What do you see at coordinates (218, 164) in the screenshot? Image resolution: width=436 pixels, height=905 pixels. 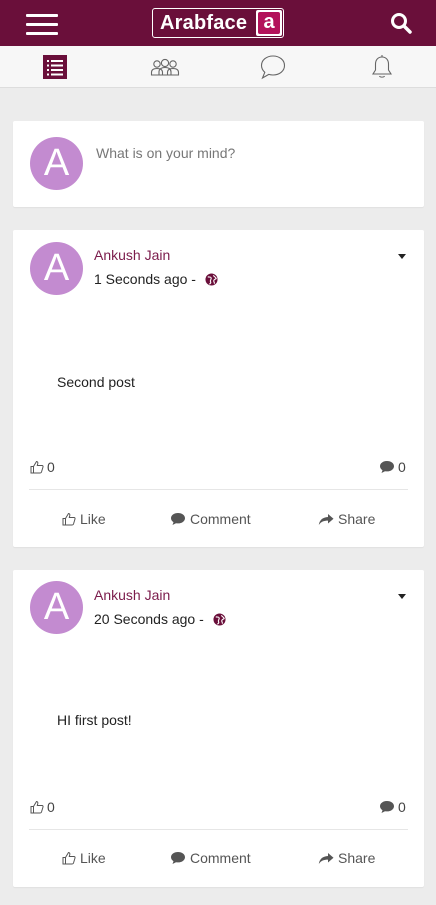 I see `composer-card: A What is on your mind?` at bounding box center [218, 164].